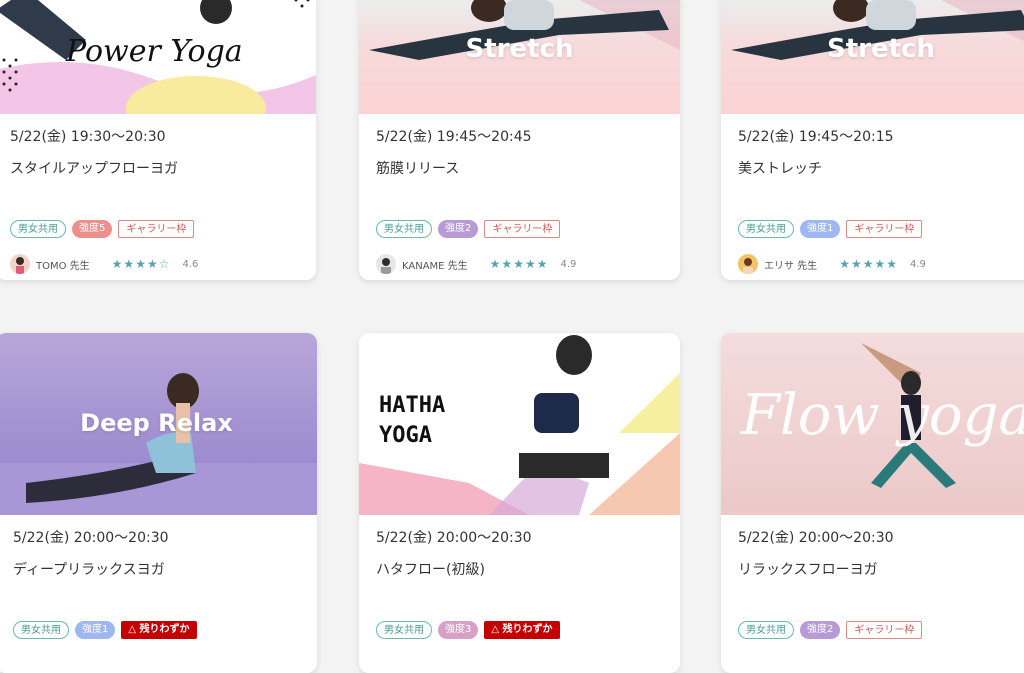 Image resolution: width=1024 pixels, height=673 pixels. Describe the element at coordinates (791, 266) in the screenshot. I see `instructor-name: エリサ 先生` at that location.